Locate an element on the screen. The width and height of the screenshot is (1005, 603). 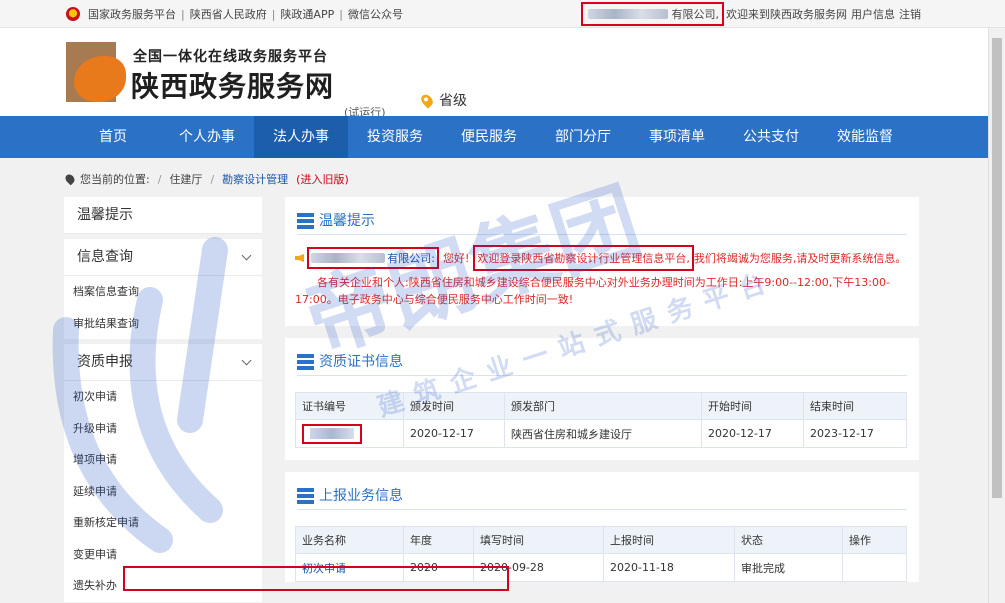
sidebar-notice-card: 温馨提示 is located at coordinates (163, 215).